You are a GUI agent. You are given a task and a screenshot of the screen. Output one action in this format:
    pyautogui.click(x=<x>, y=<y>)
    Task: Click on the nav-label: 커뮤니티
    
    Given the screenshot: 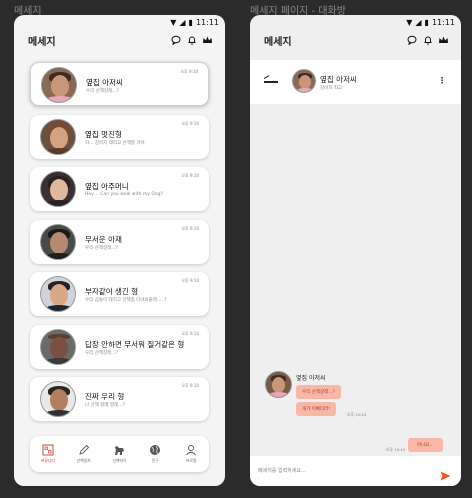 What is the action you would take?
    pyautogui.click(x=47, y=460)
    